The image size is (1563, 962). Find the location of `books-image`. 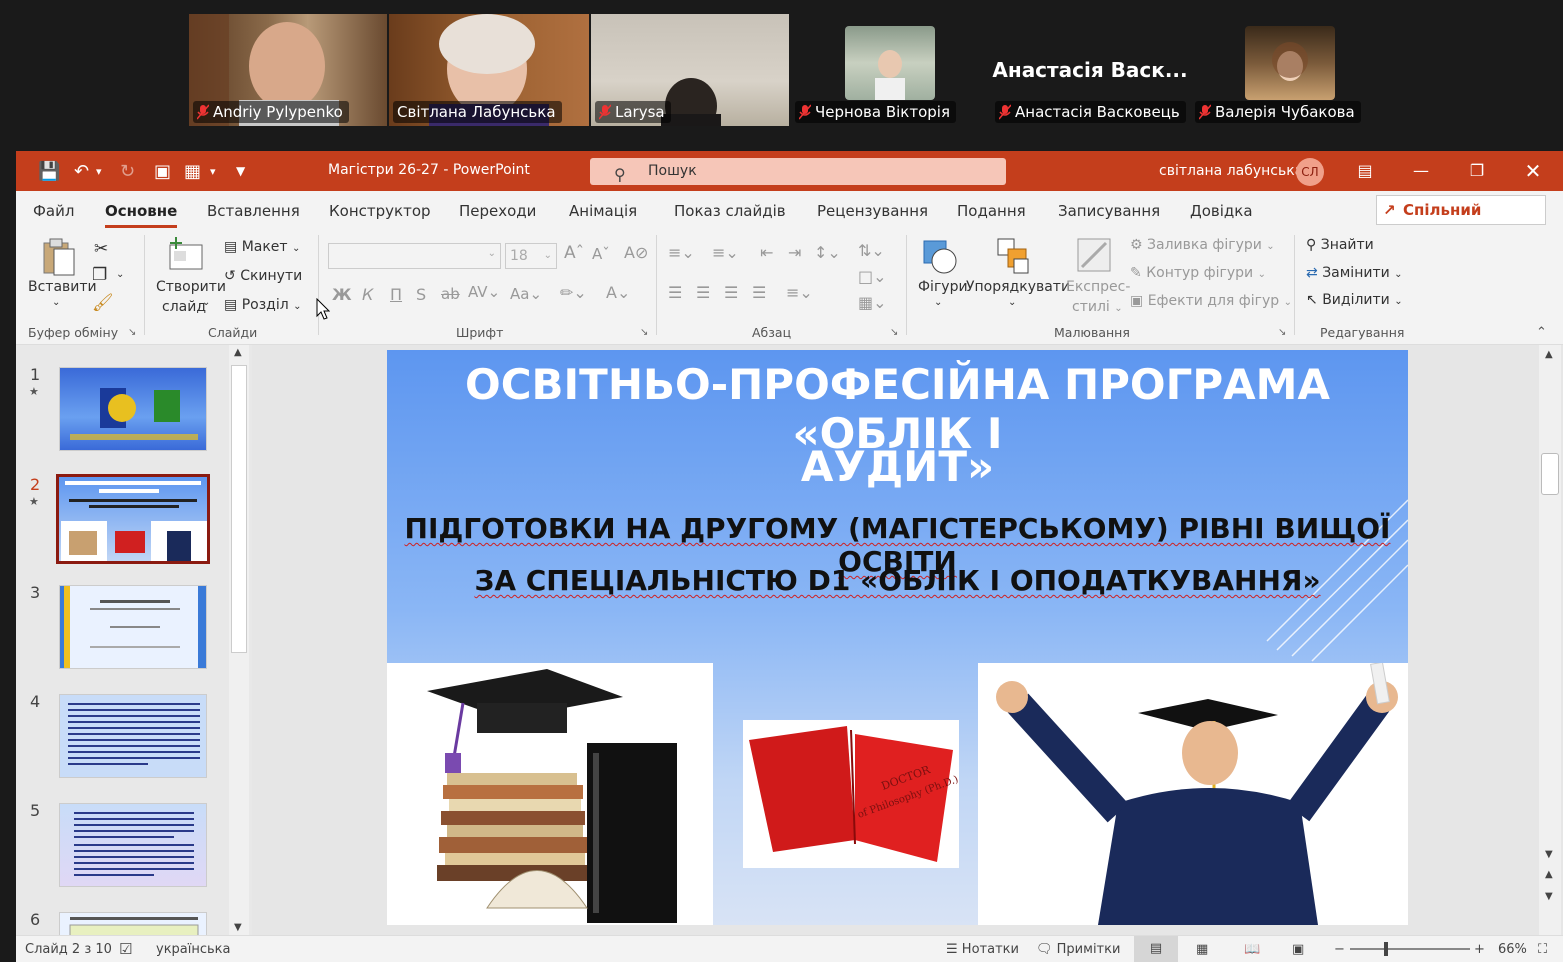

books-image is located at coordinates (550, 794).